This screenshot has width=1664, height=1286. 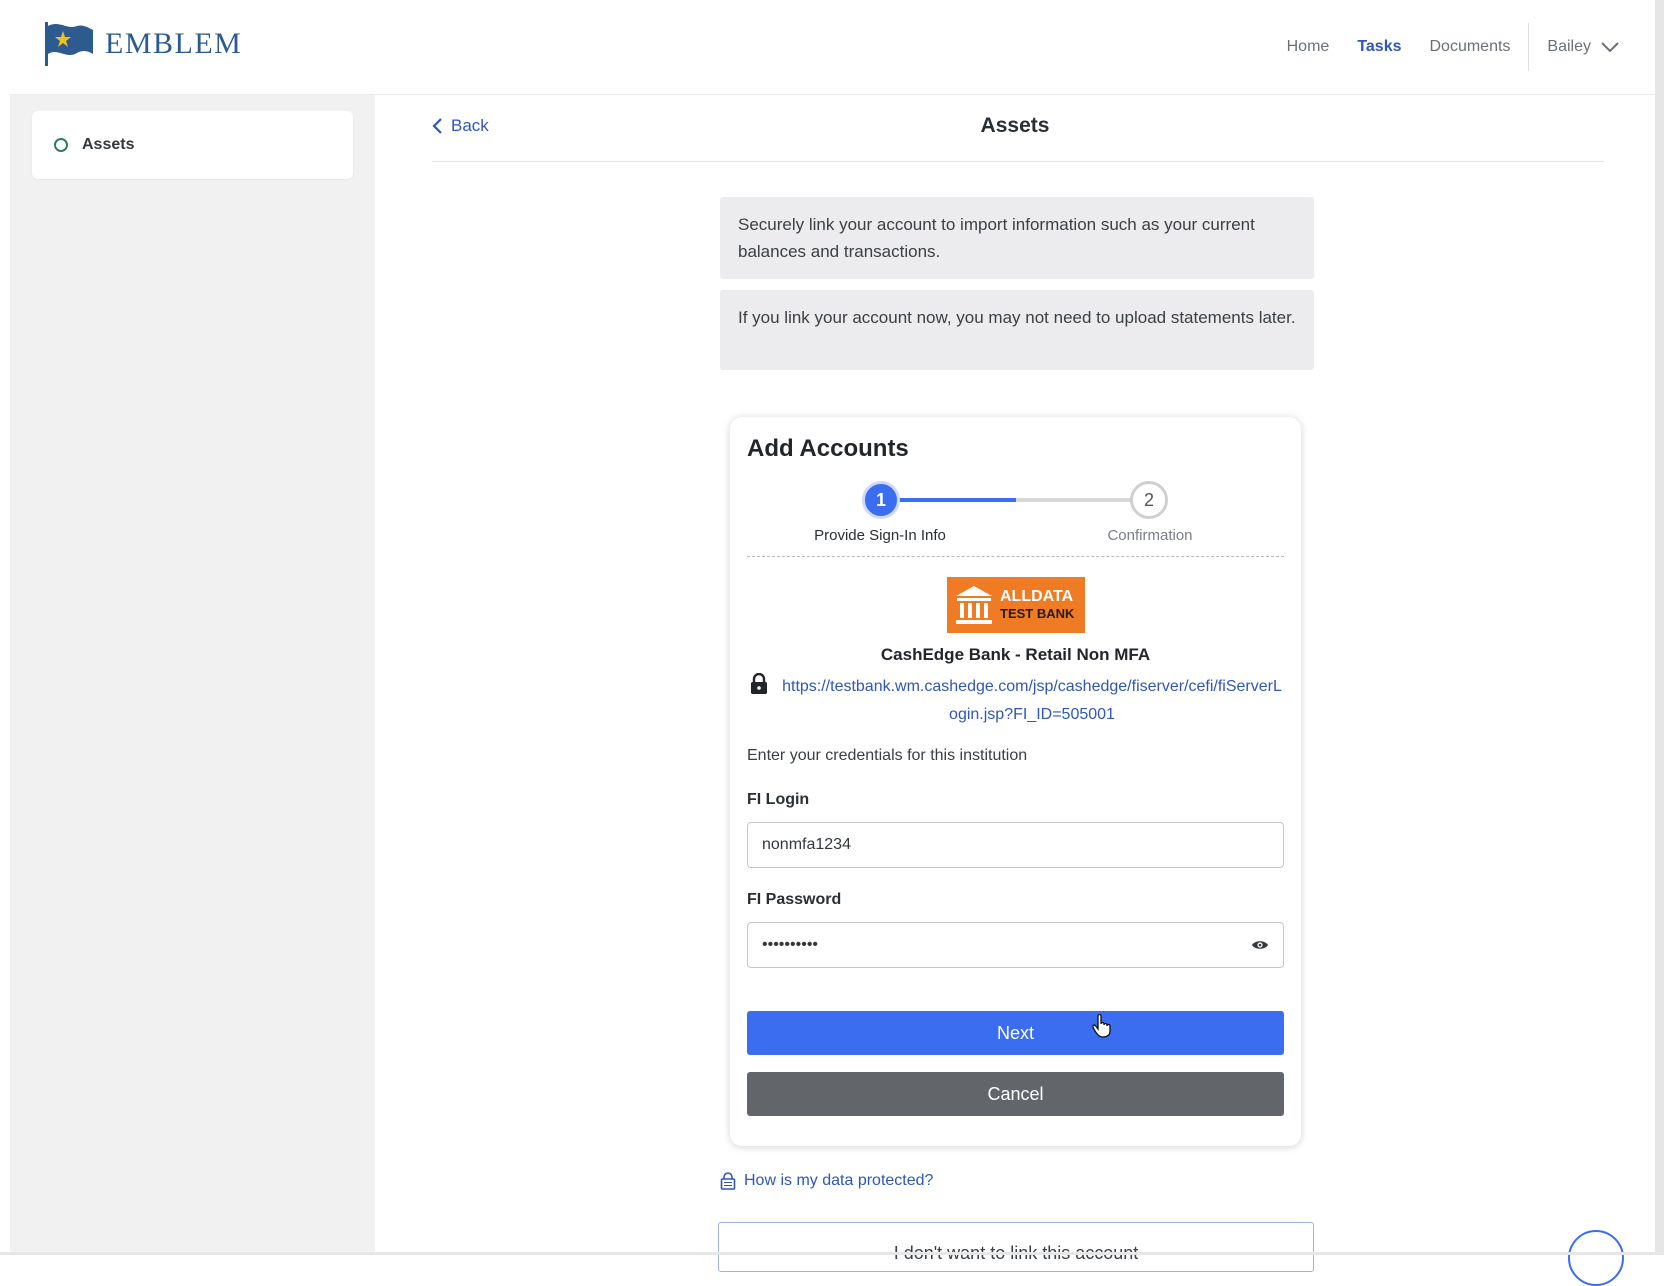 What do you see at coordinates (108, 144) in the screenshot?
I see `sidebar-item-label: Assets` at bounding box center [108, 144].